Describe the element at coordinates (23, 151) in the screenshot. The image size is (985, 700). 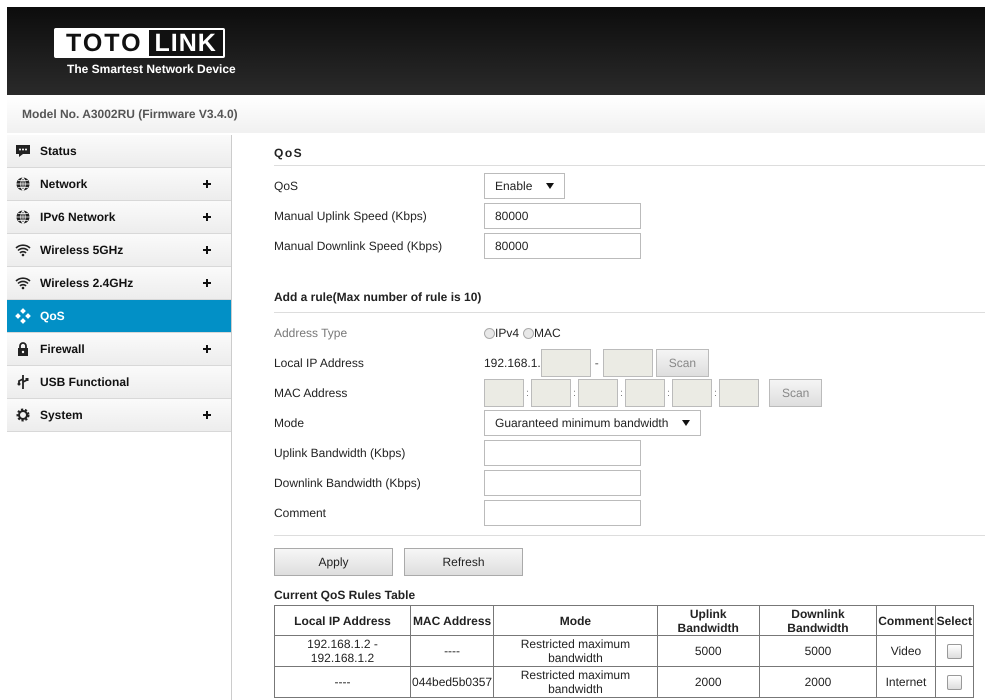
I see `chat-icon` at that location.